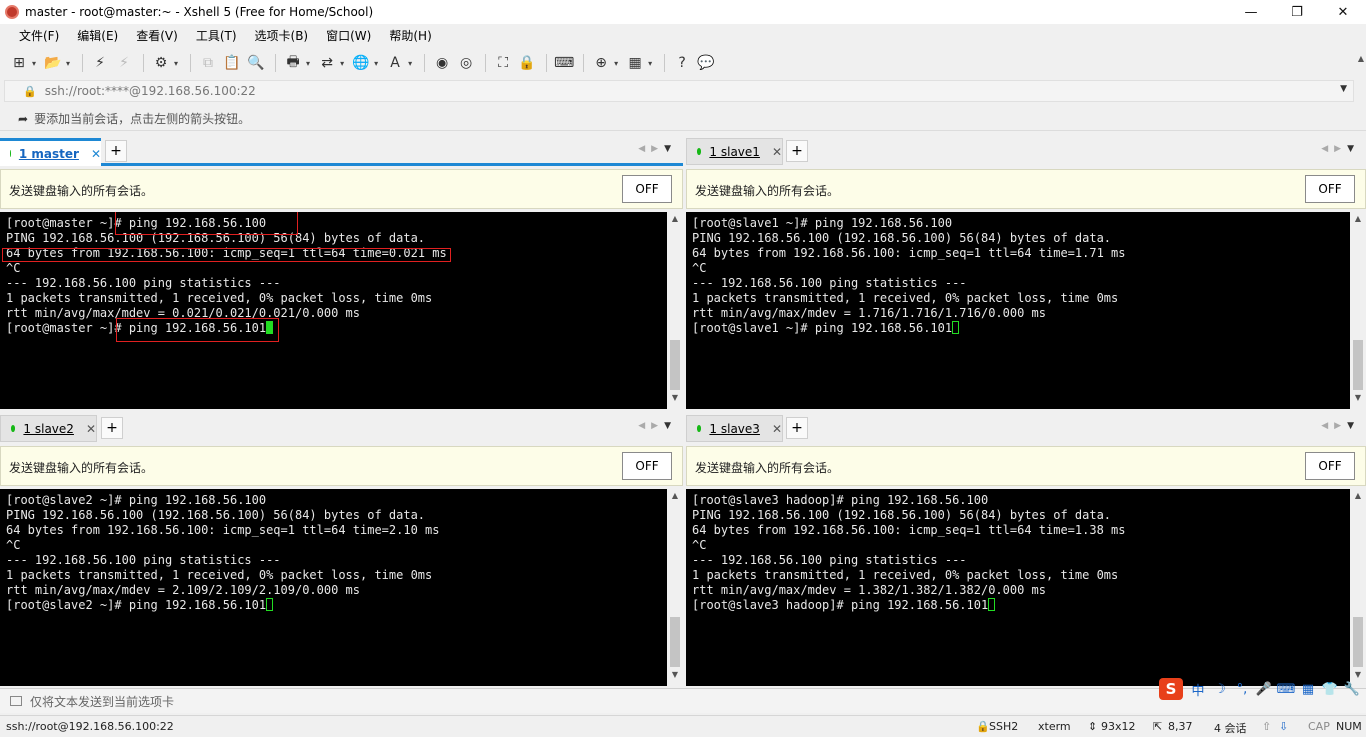 The height and width of the screenshot is (737, 1366). I want to click on properties-dropdown-icon: ▾, so click(176, 63).